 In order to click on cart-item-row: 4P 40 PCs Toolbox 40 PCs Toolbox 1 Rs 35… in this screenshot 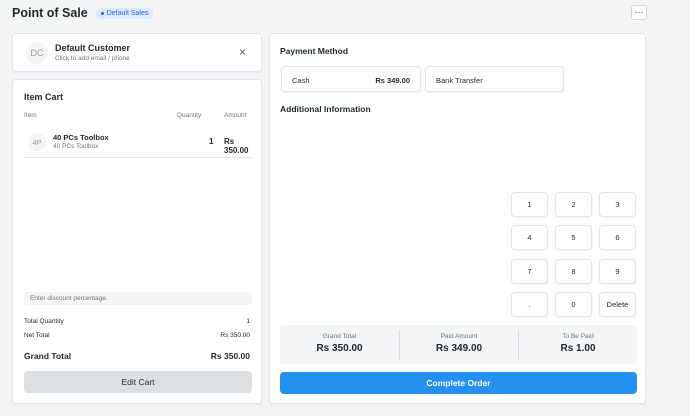, I will do `click(138, 141)`.